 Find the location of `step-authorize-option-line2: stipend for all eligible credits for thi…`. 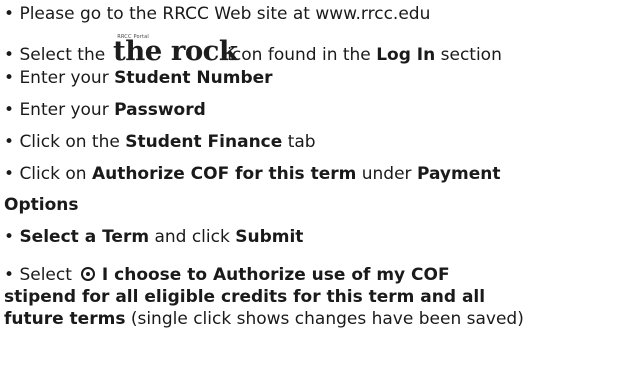

step-authorize-option-line2: stipend for all eligible credits for thi… is located at coordinates (244, 297).